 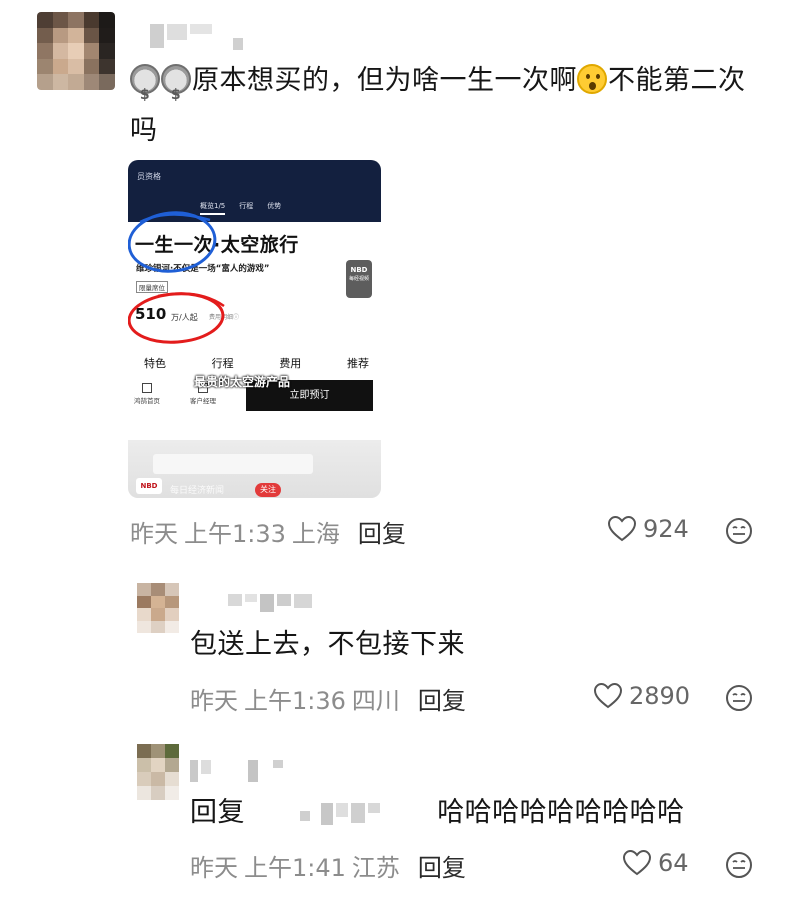 I want to click on like-count: 64, so click(x=673, y=863).